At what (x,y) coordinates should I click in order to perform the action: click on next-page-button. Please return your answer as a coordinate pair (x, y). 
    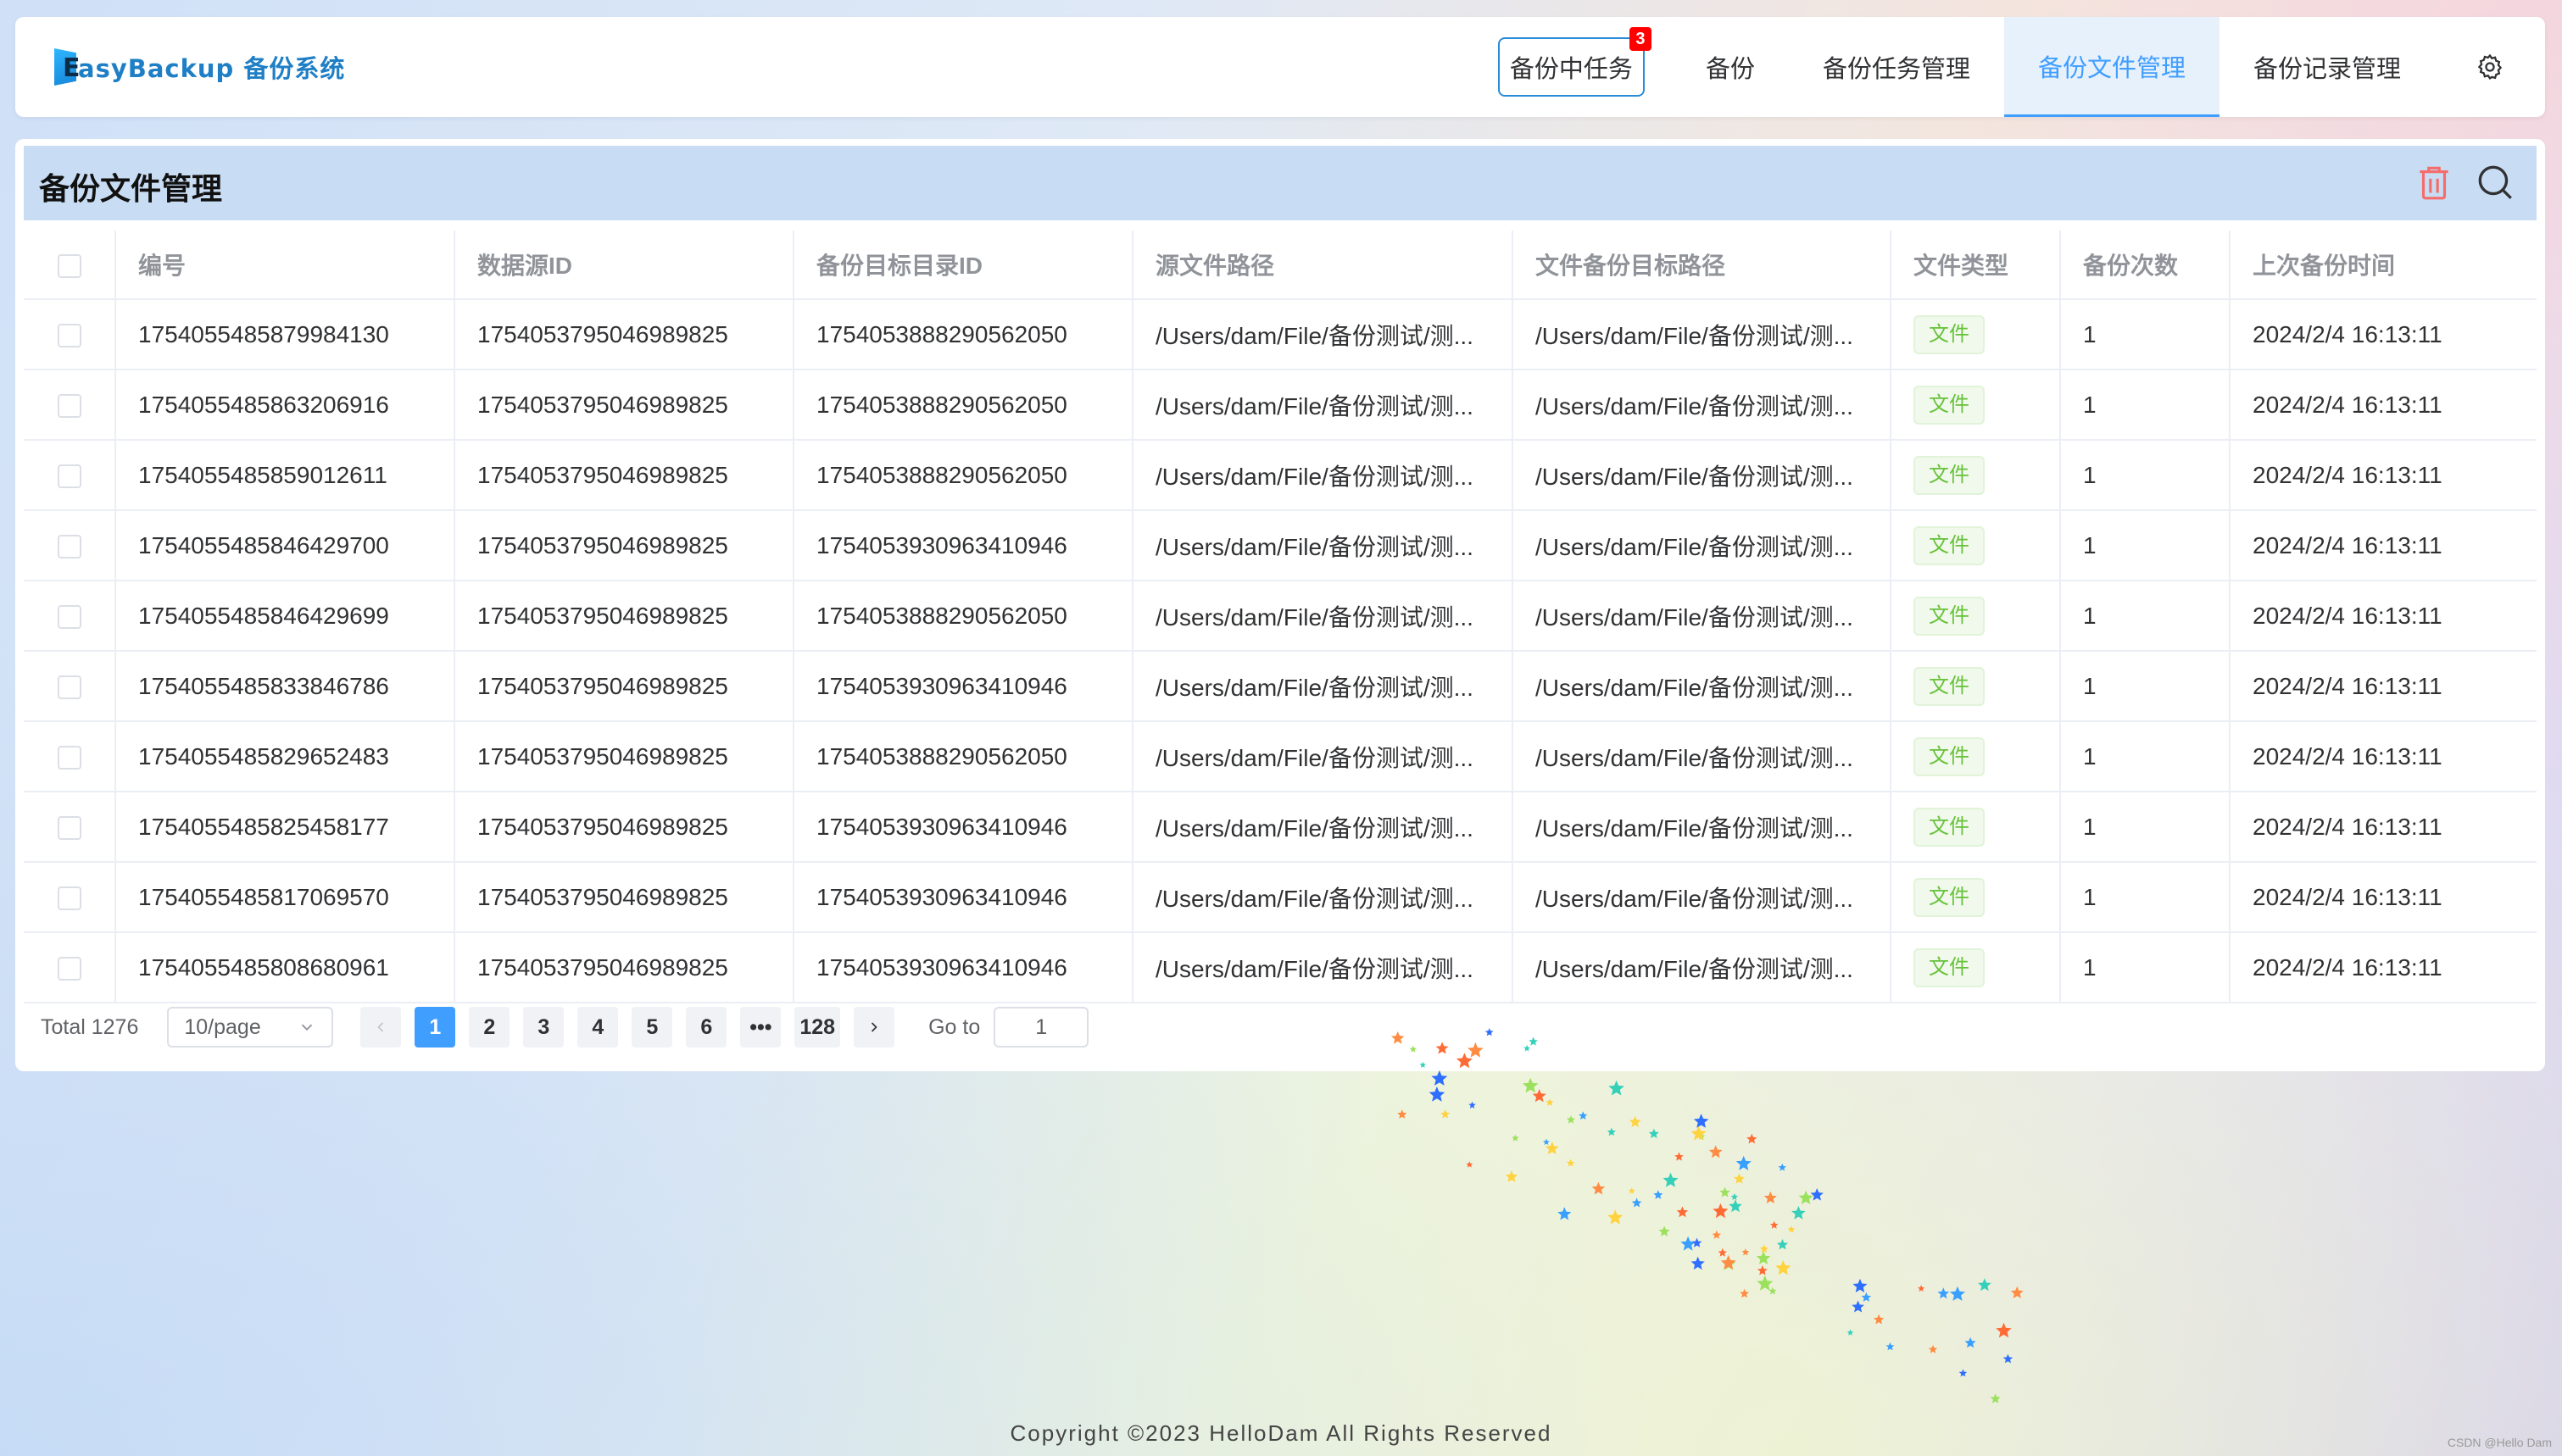
    Looking at the image, I should click on (875, 1027).